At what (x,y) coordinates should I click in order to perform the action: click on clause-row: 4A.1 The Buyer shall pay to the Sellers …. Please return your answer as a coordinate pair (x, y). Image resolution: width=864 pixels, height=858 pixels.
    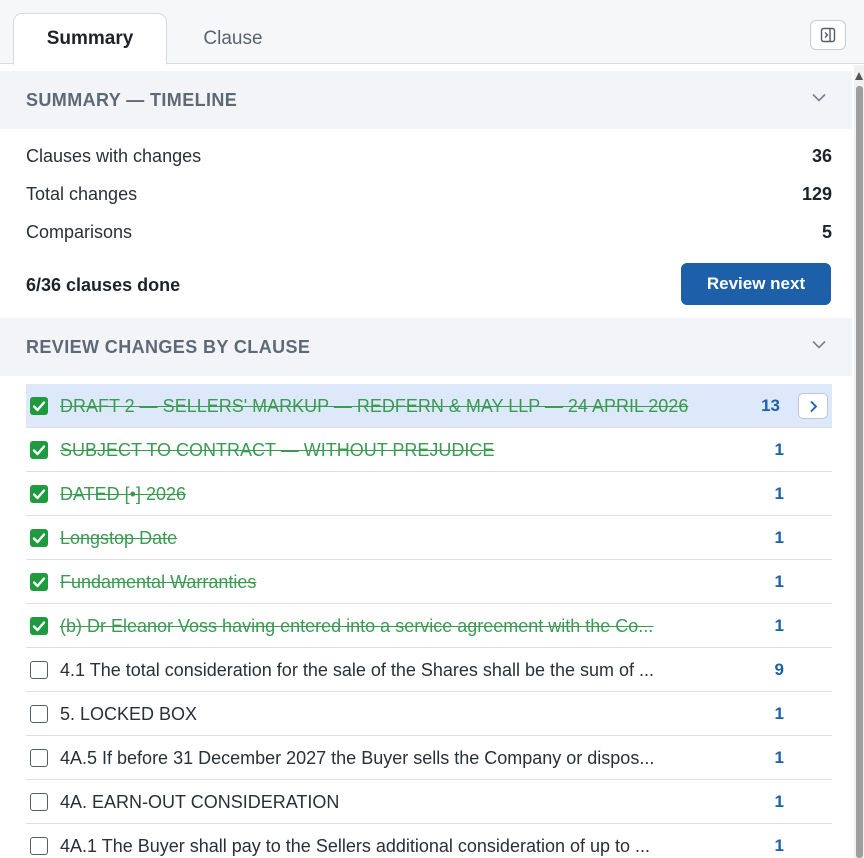
    Looking at the image, I should click on (429, 841).